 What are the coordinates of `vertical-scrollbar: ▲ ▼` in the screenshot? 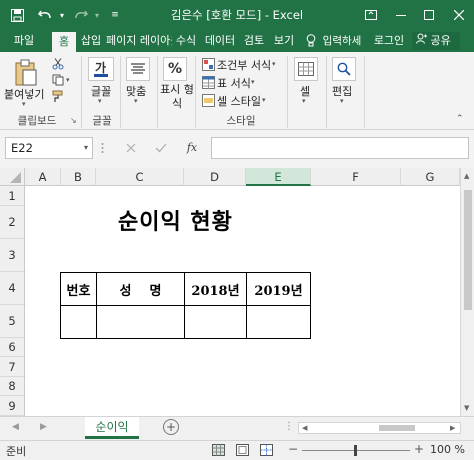 It's located at (467, 292).